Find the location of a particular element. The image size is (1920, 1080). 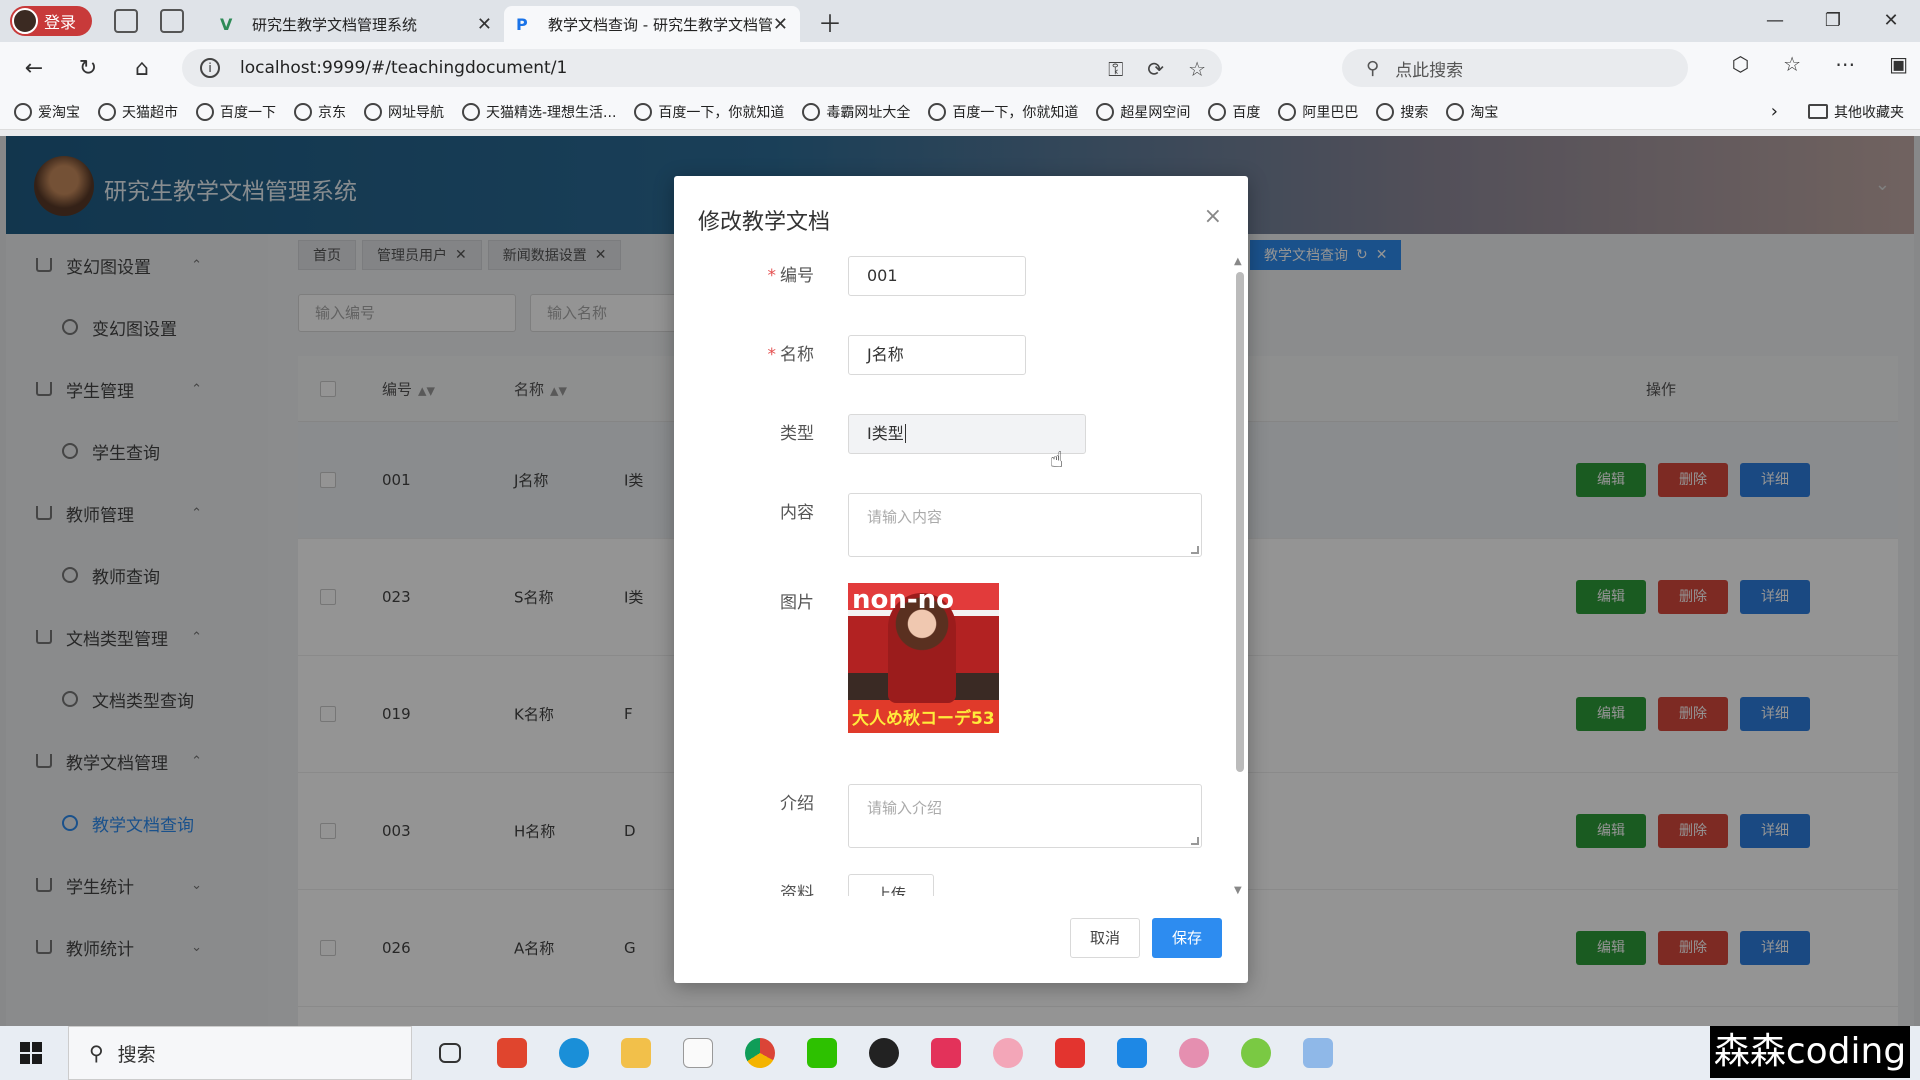

search-placeholder: 点此搜索 is located at coordinates (1429, 70).